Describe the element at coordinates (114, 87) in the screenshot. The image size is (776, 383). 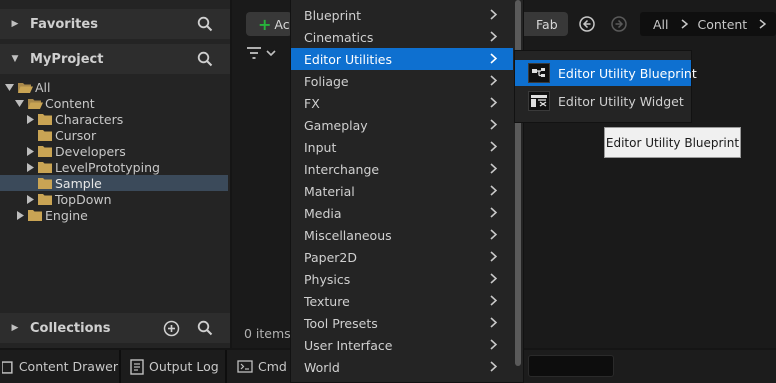
I see `tree-item-all: All` at that location.